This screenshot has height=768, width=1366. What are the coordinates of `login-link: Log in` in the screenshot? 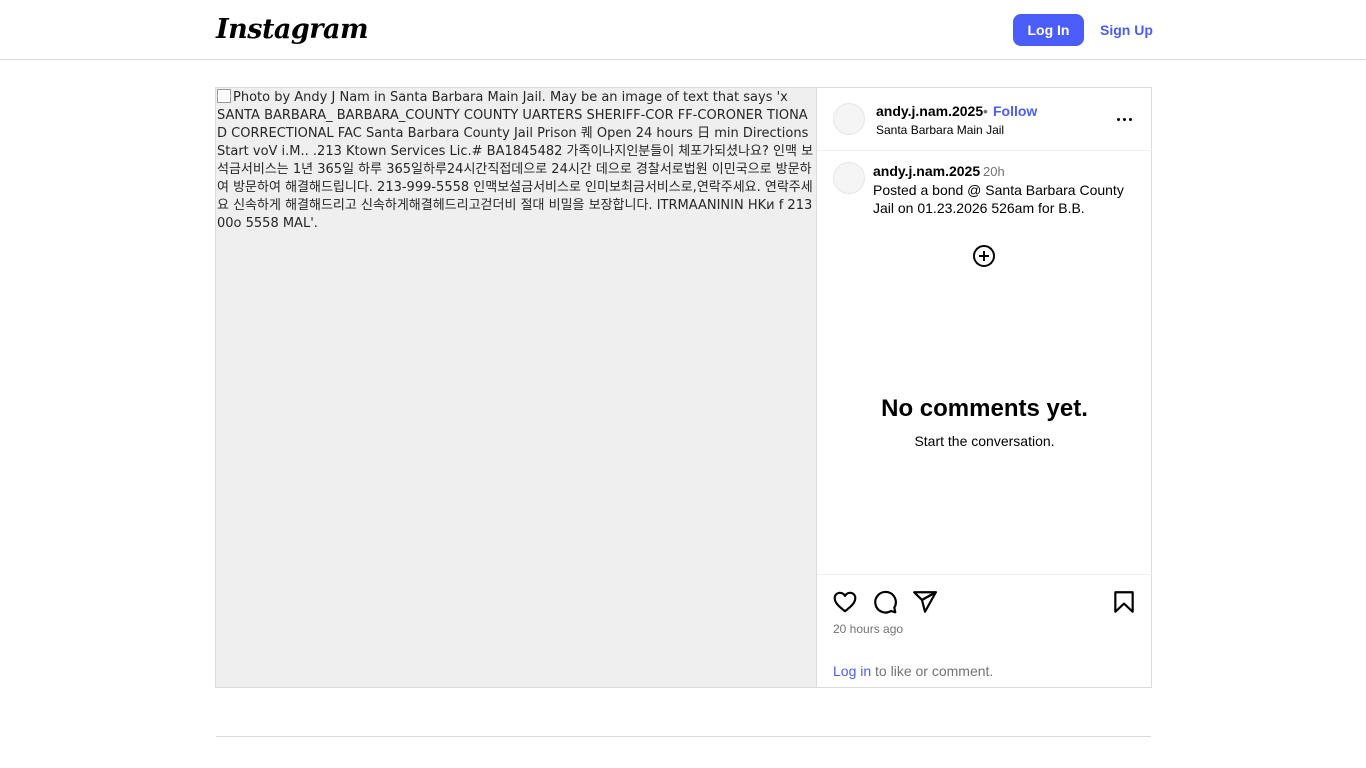 It's located at (852, 671).